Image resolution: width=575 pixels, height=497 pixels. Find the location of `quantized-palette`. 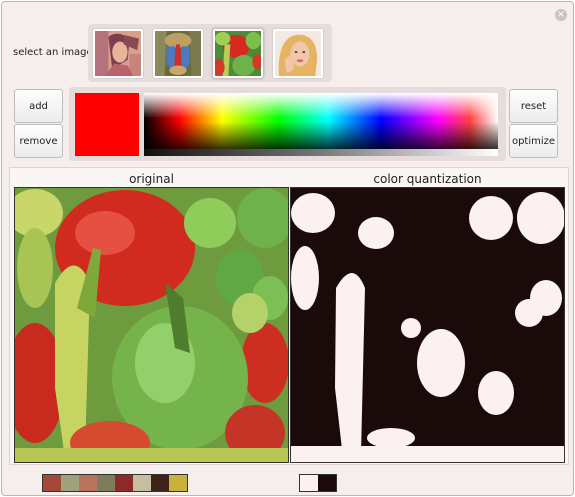

quantized-palette is located at coordinates (318, 483).